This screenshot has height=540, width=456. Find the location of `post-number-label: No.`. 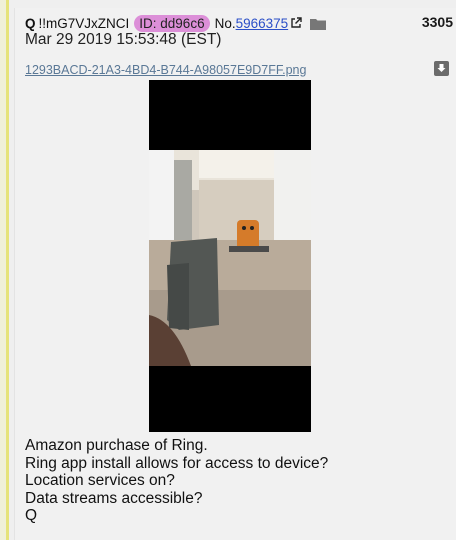

post-number-label: No. is located at coordinates (225, 23).